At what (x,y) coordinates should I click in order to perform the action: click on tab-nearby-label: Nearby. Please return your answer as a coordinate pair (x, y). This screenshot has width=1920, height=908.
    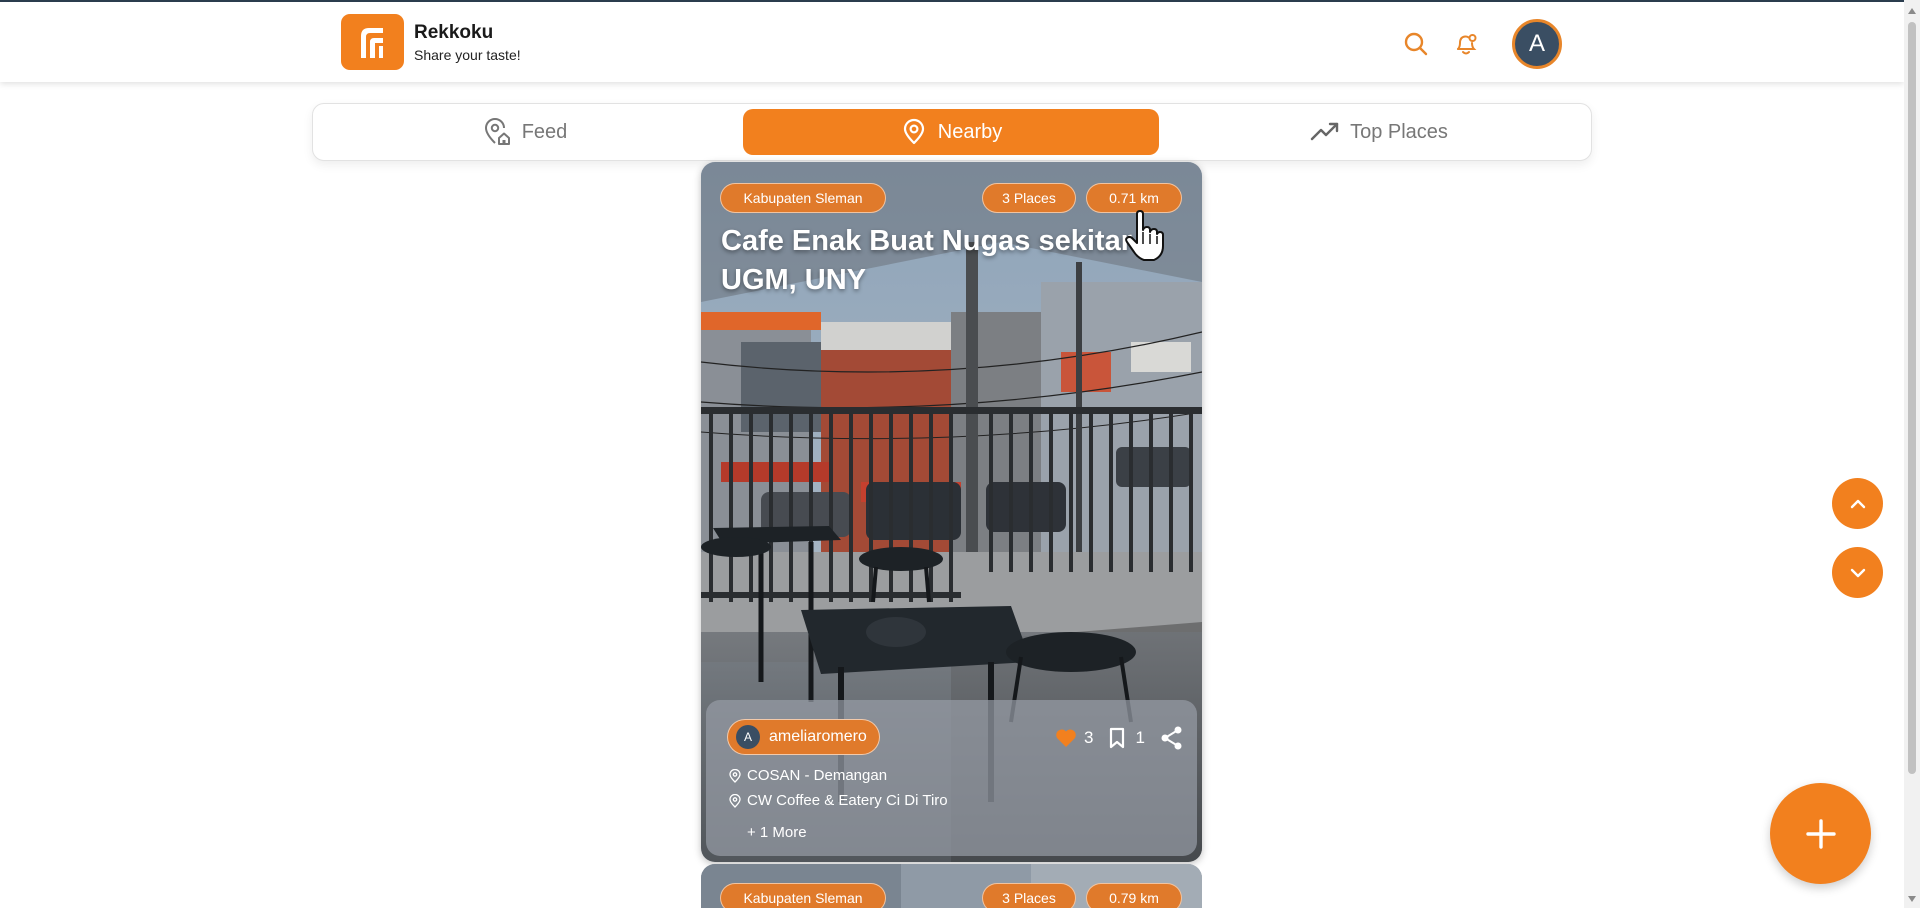
    Looking at the image, I should click on (970, 131).